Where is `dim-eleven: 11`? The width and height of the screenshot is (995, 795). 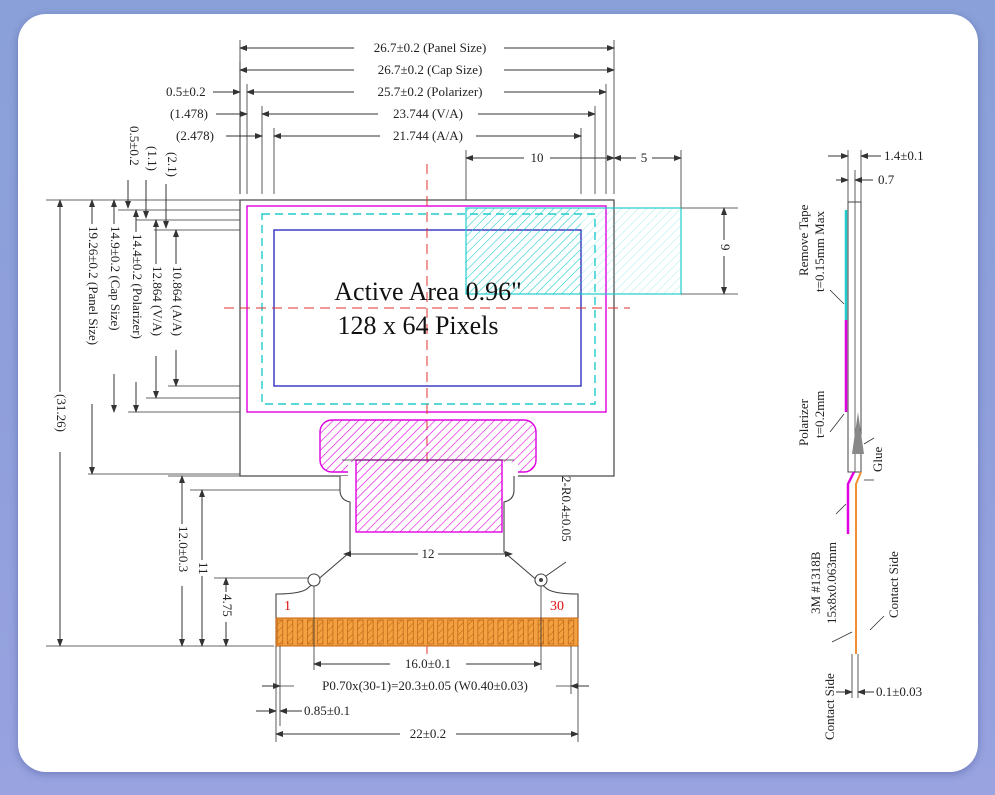 dim-eleven: 11 is located at coordinates (203, 568).